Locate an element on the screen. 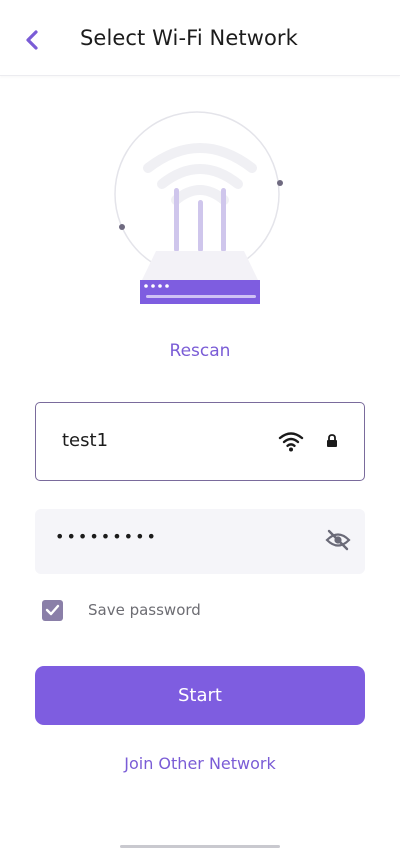 This screenshot has height=850, width=400. password-value: ••••••••• is located at coordinates (106, 536).